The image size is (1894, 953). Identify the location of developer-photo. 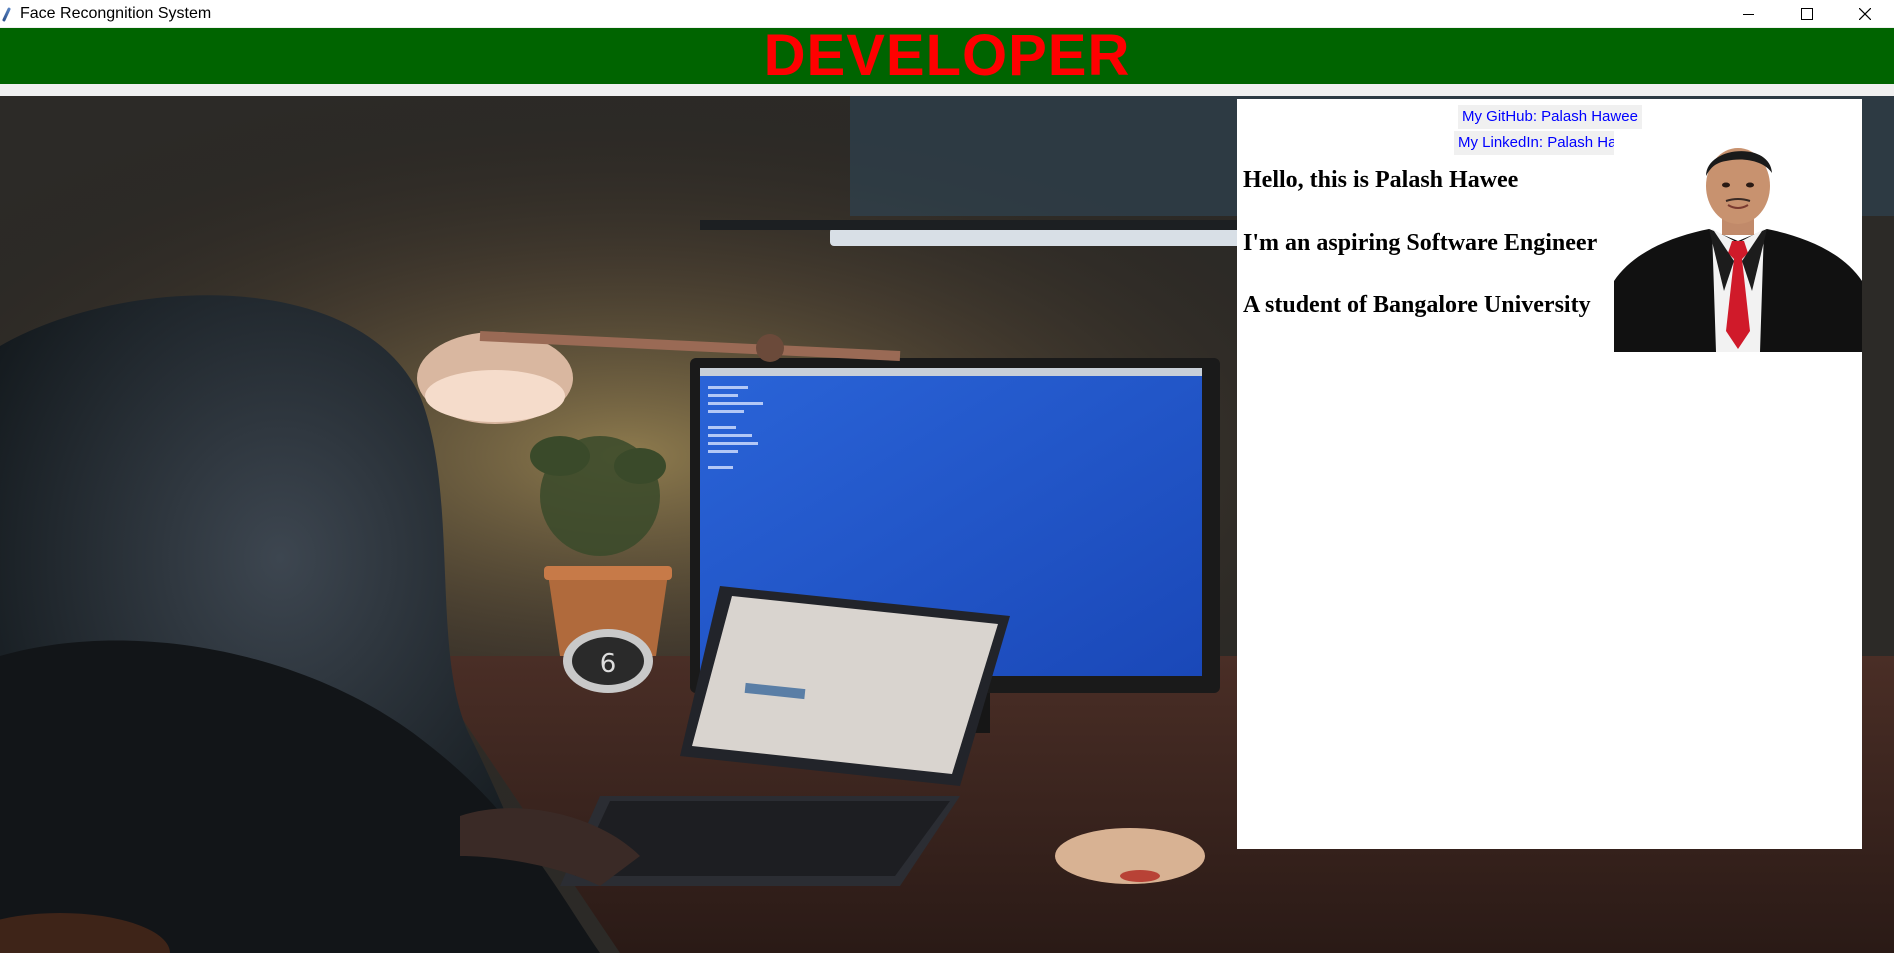
(1738, 241).